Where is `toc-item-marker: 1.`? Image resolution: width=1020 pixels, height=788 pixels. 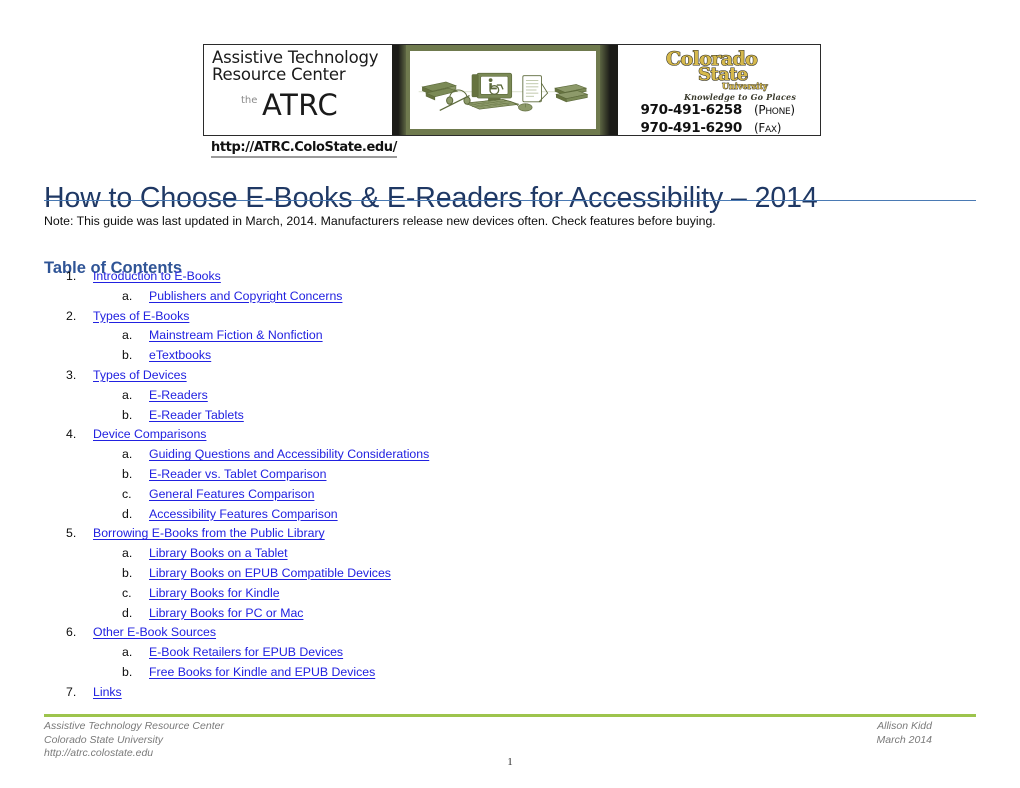 toc-item-marker: 1. is located at coordinates (71, 276).